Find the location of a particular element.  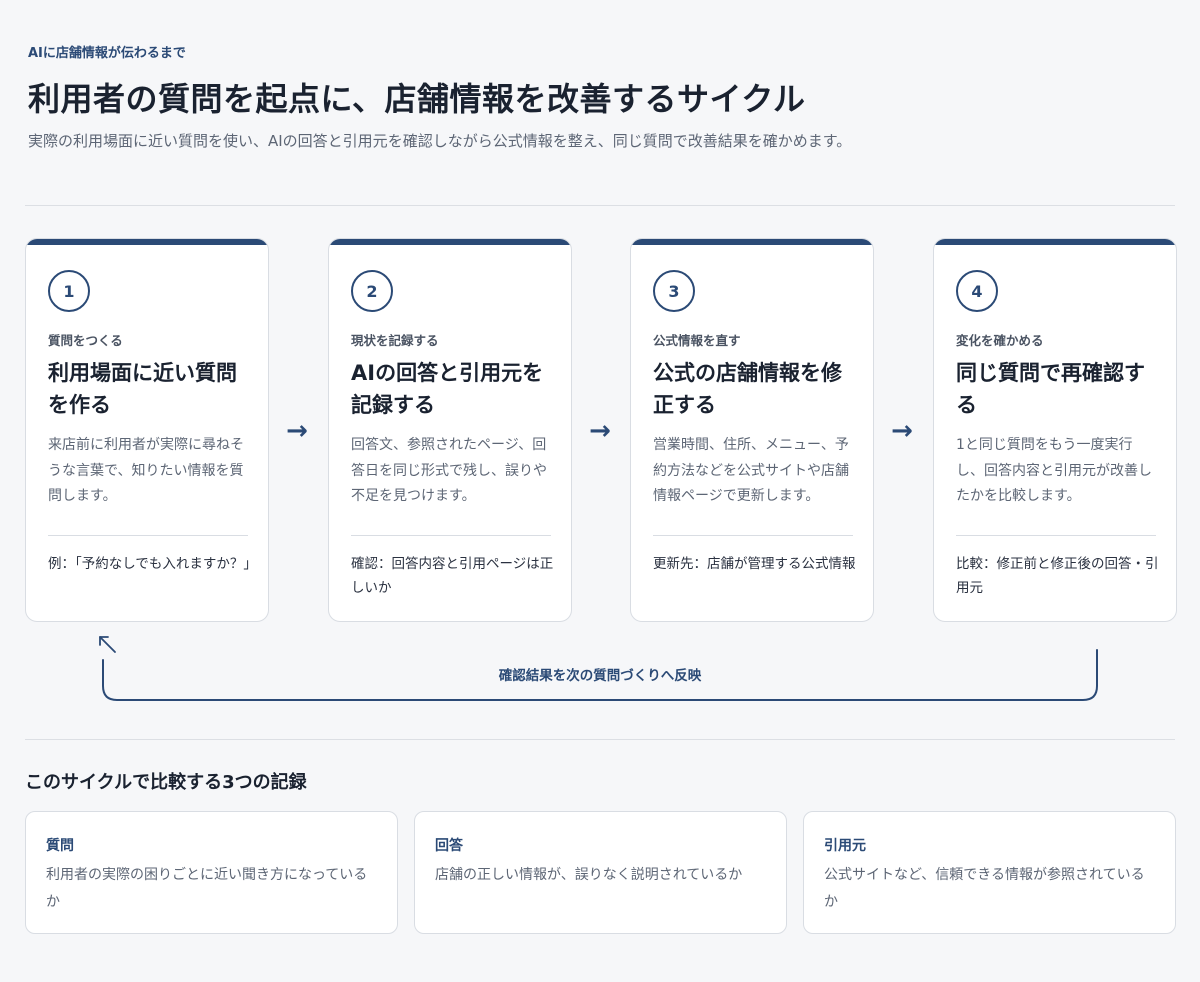

step-description: 来店前に利用者が実際に尋ねそうな言葉で、知りたい情報を質問します。 is located at coordinates (146, 470).